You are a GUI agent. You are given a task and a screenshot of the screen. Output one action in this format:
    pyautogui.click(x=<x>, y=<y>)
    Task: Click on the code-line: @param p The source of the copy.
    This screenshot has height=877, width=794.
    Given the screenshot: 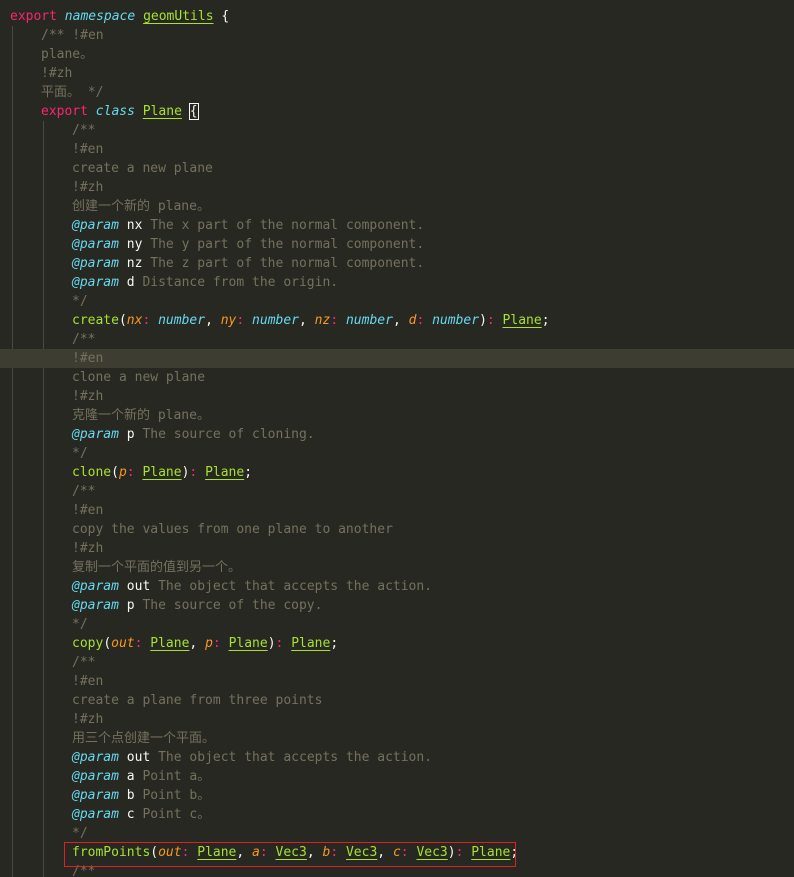 What is the action you would take?
    pyautogui.click(x=397, y=605)
    